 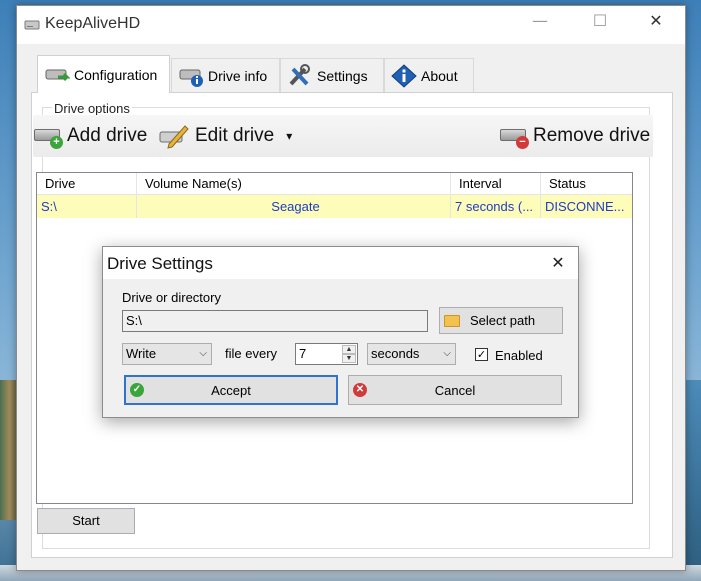 What do you see at coordinates (303, 353) in the screenshot?
I see `interval-value: 7` at bounding box center [303, 353].